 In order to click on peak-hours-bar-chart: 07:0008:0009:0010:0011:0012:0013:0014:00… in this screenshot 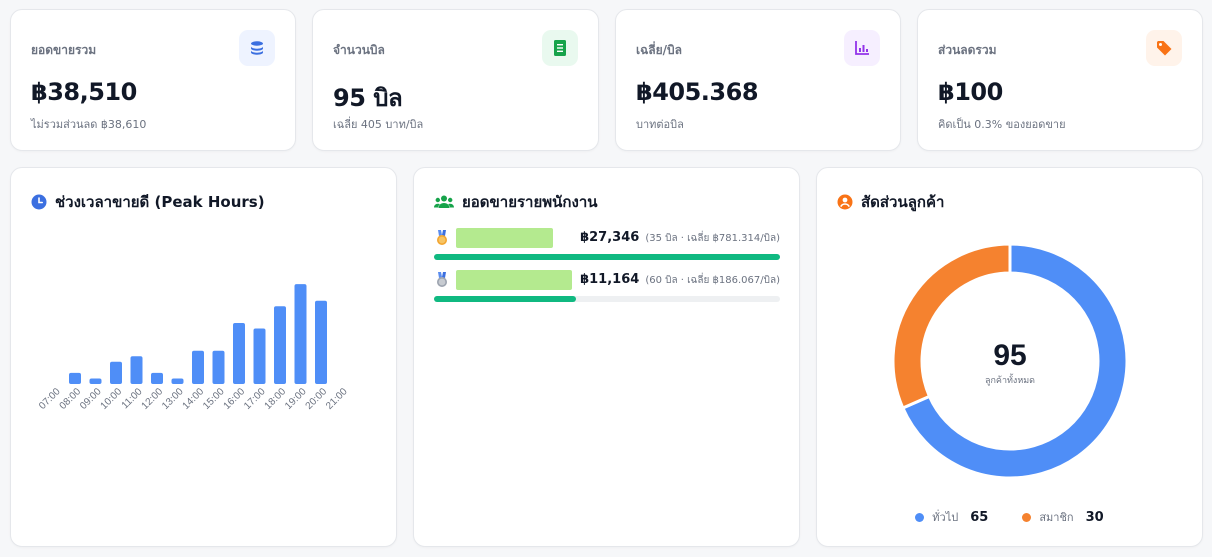, I will do `click(193, 348)`.